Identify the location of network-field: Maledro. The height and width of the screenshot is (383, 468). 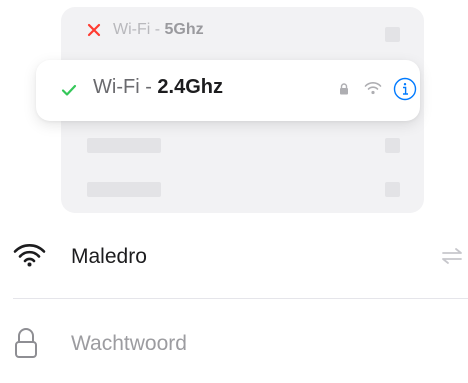
(234, 258).